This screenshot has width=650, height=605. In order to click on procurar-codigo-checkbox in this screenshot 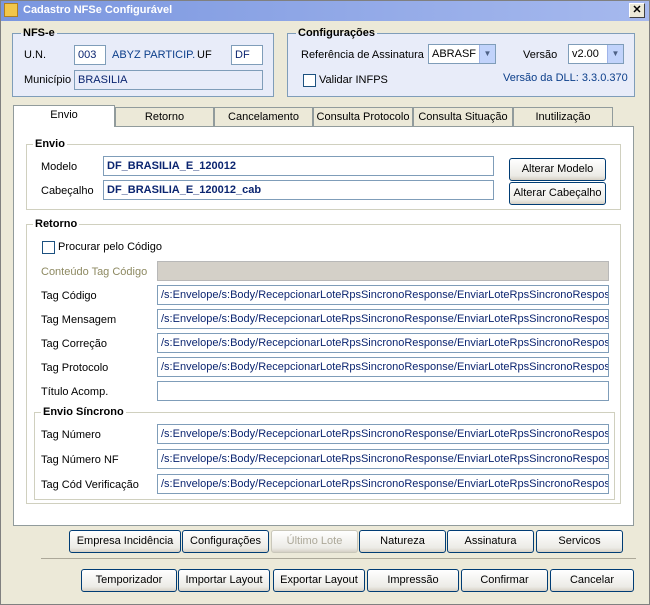, I will do `click(48, 247)`.